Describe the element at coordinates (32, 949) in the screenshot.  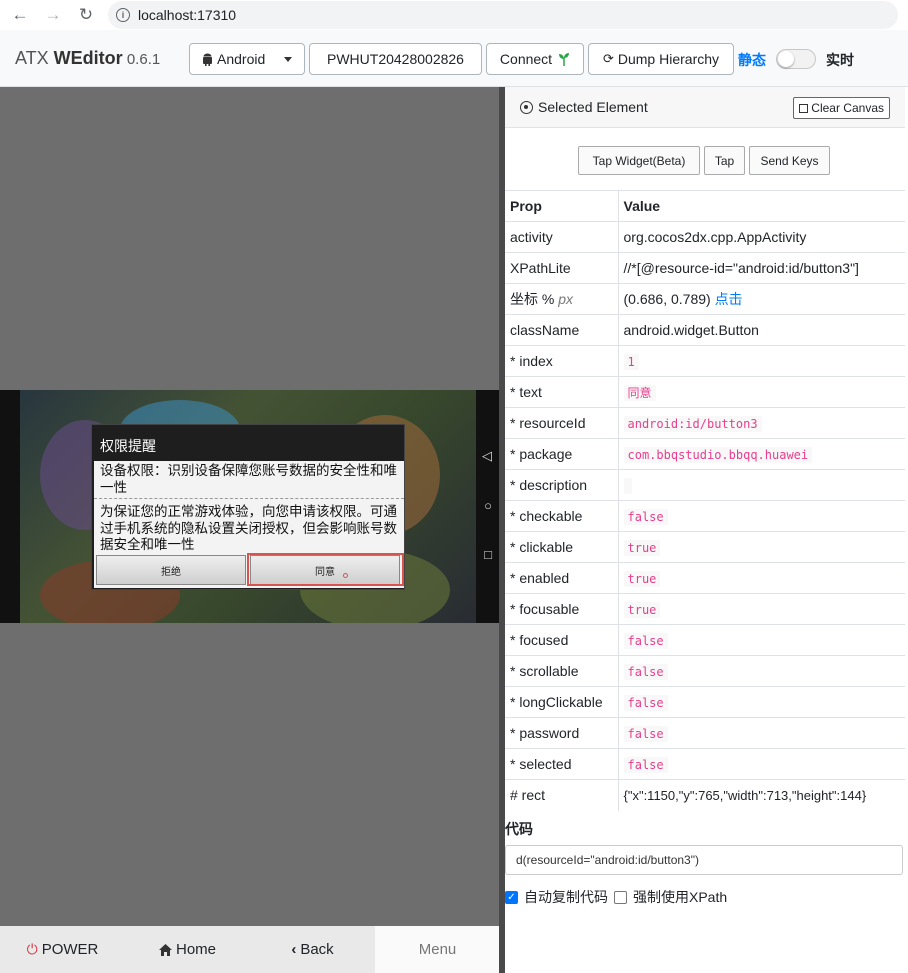
I see `power-icon: ⏻` at that location.